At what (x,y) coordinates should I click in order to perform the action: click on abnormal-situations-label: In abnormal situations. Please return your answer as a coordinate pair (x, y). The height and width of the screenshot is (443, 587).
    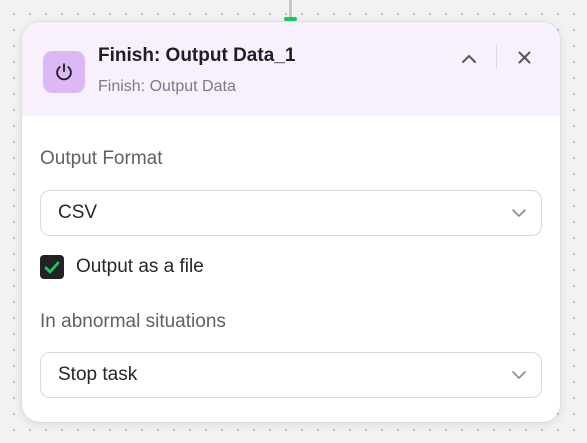
    Looking at the image, I should click on (133, 321).